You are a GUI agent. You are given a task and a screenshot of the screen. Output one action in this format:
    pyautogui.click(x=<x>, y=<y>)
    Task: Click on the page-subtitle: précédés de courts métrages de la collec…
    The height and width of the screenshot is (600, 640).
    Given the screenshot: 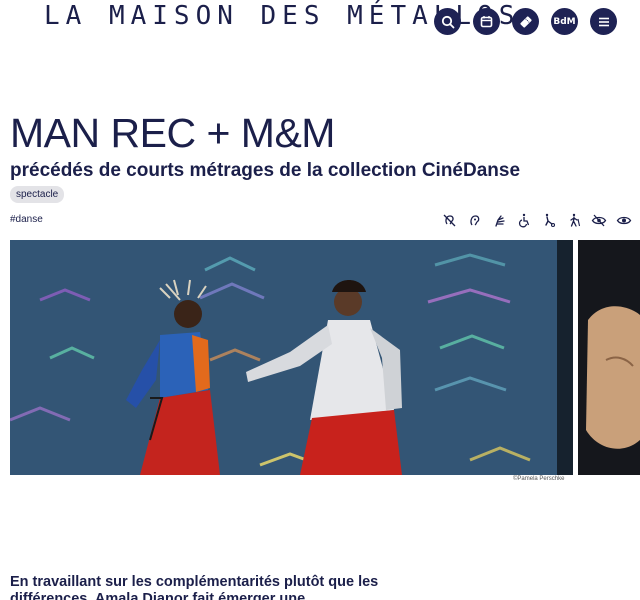 What is the action you would take?
    pyautogui.click(x=265, y=170)
    